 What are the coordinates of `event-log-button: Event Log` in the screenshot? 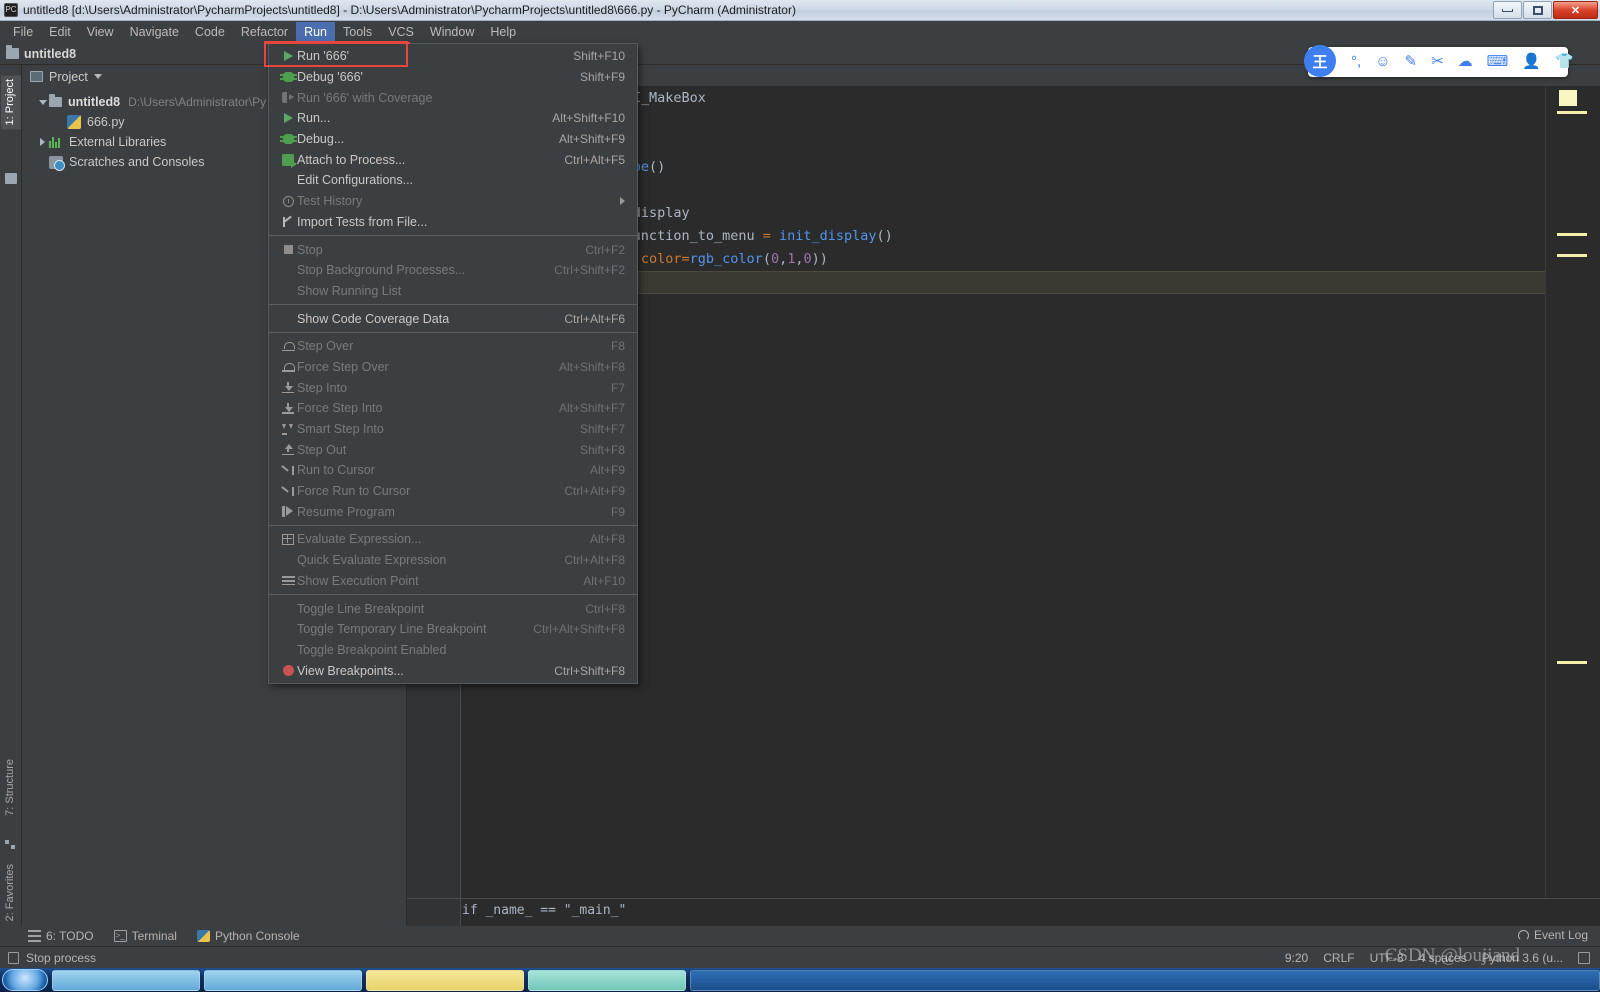 It's located at (1552, 935).